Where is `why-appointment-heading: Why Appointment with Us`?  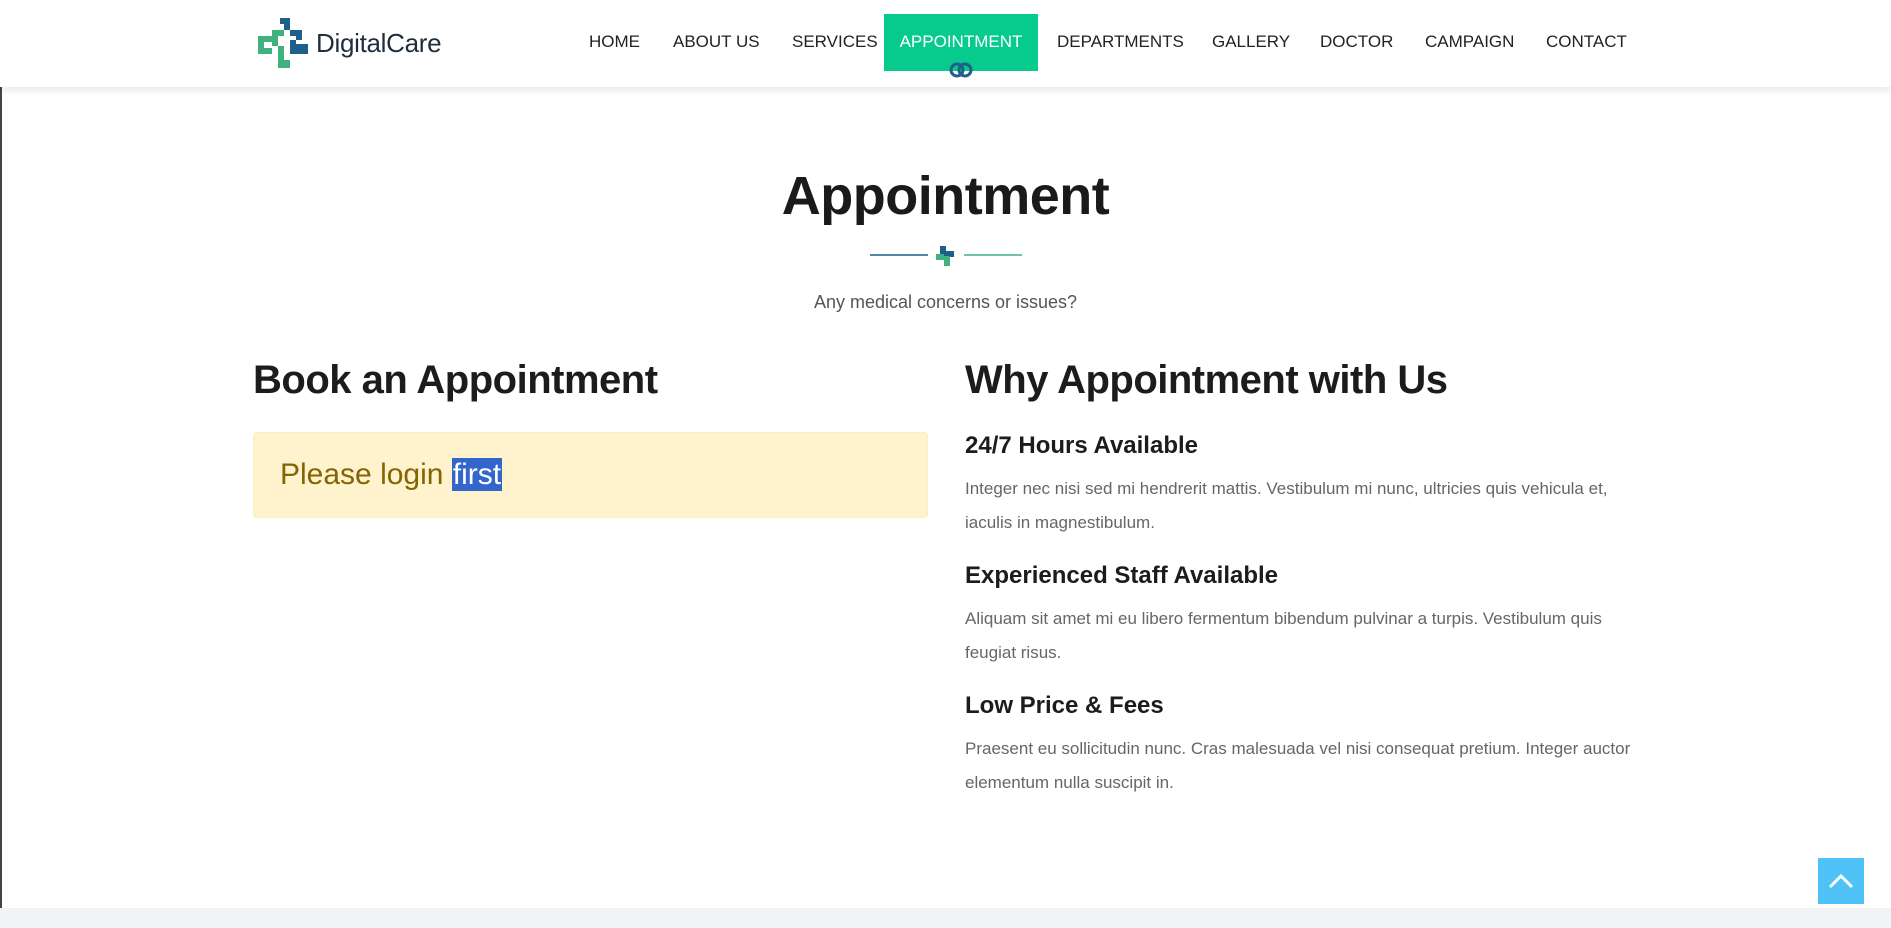 why-appointment-heading: Why Appointment with Us is located at coordinates (1206, 380).